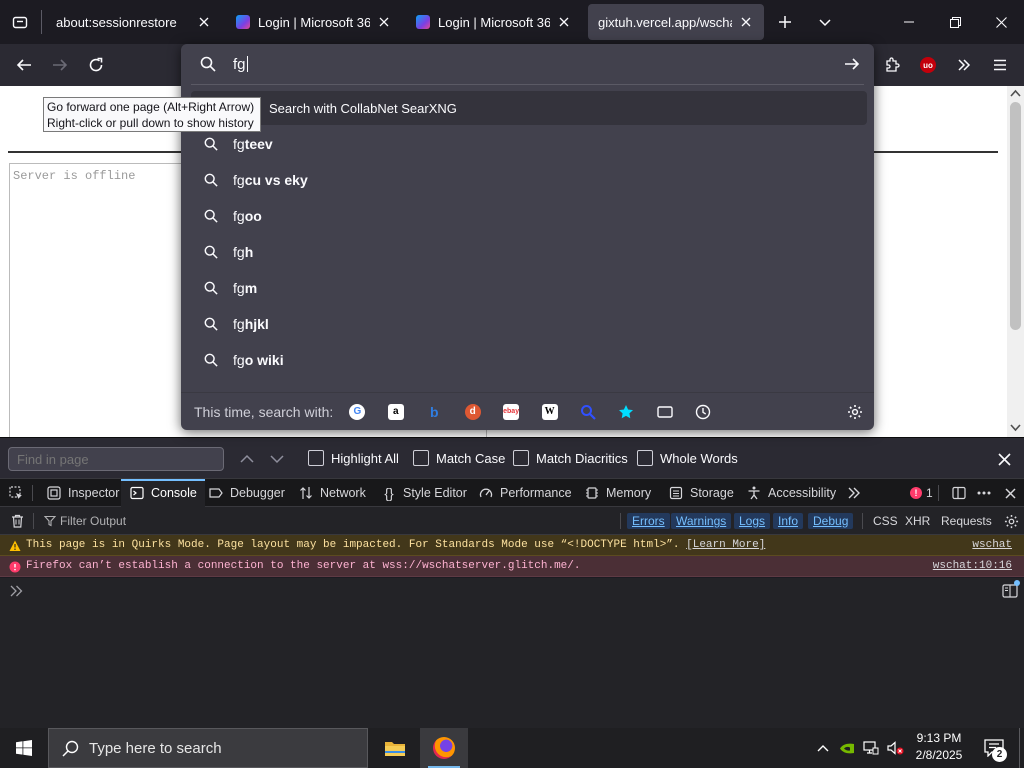 The height and width of the screenshot is (768, 1024). What do you see at coordinates (871, 748) in the screenshot?
I see `network-tray-icon` at bounding box center [871, 748].